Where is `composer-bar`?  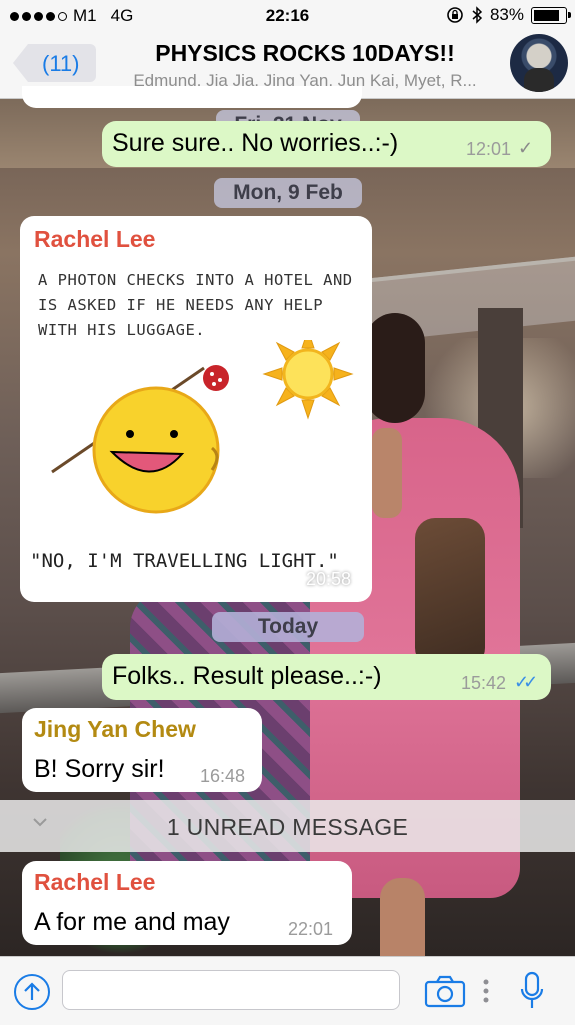 composer-bar is located at coordinates (287, 990).